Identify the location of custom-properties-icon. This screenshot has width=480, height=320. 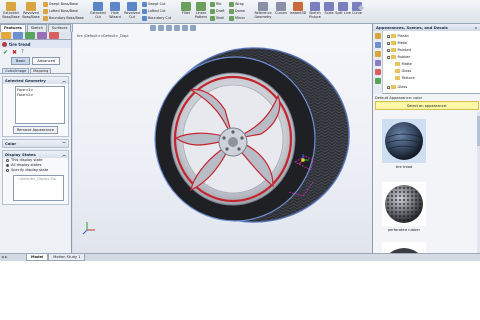
(377, 81).